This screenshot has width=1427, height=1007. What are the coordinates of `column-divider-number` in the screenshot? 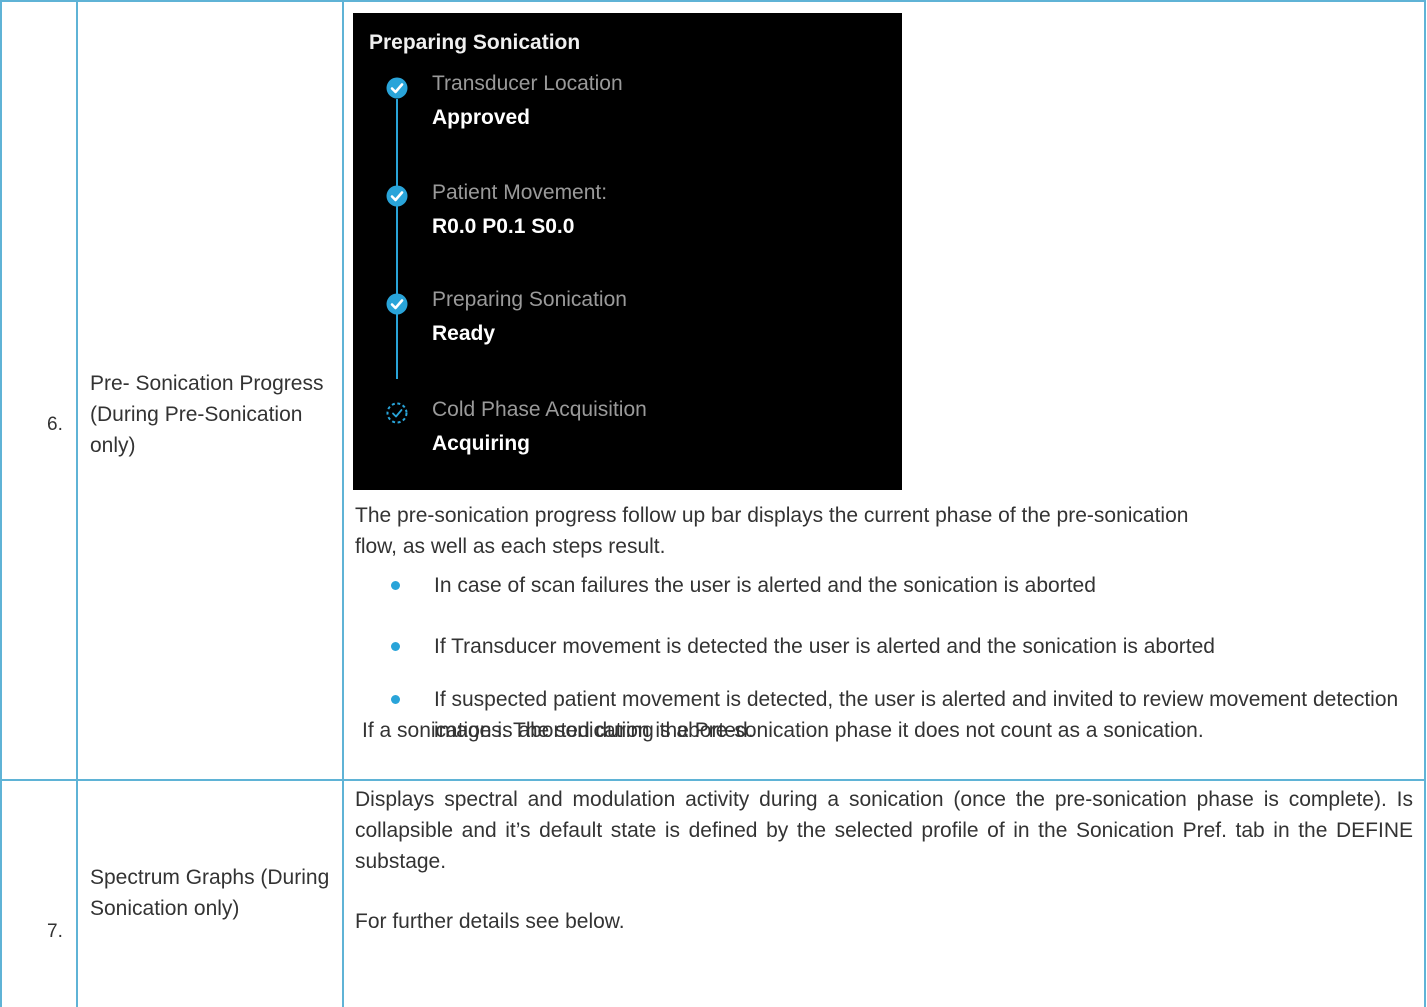 It's located at (77, 503).